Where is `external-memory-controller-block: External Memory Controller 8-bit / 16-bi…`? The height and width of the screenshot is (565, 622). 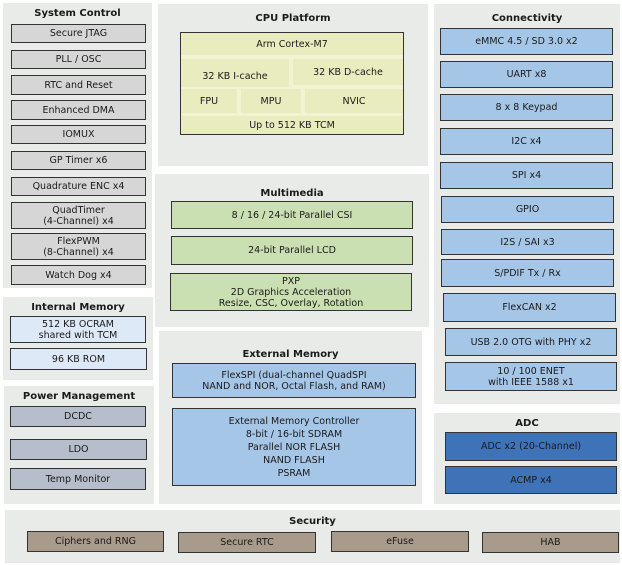 external-memory-controller-block: External Memory Controller 8-bit / 16-bi… is located at coordinates (294, 447).